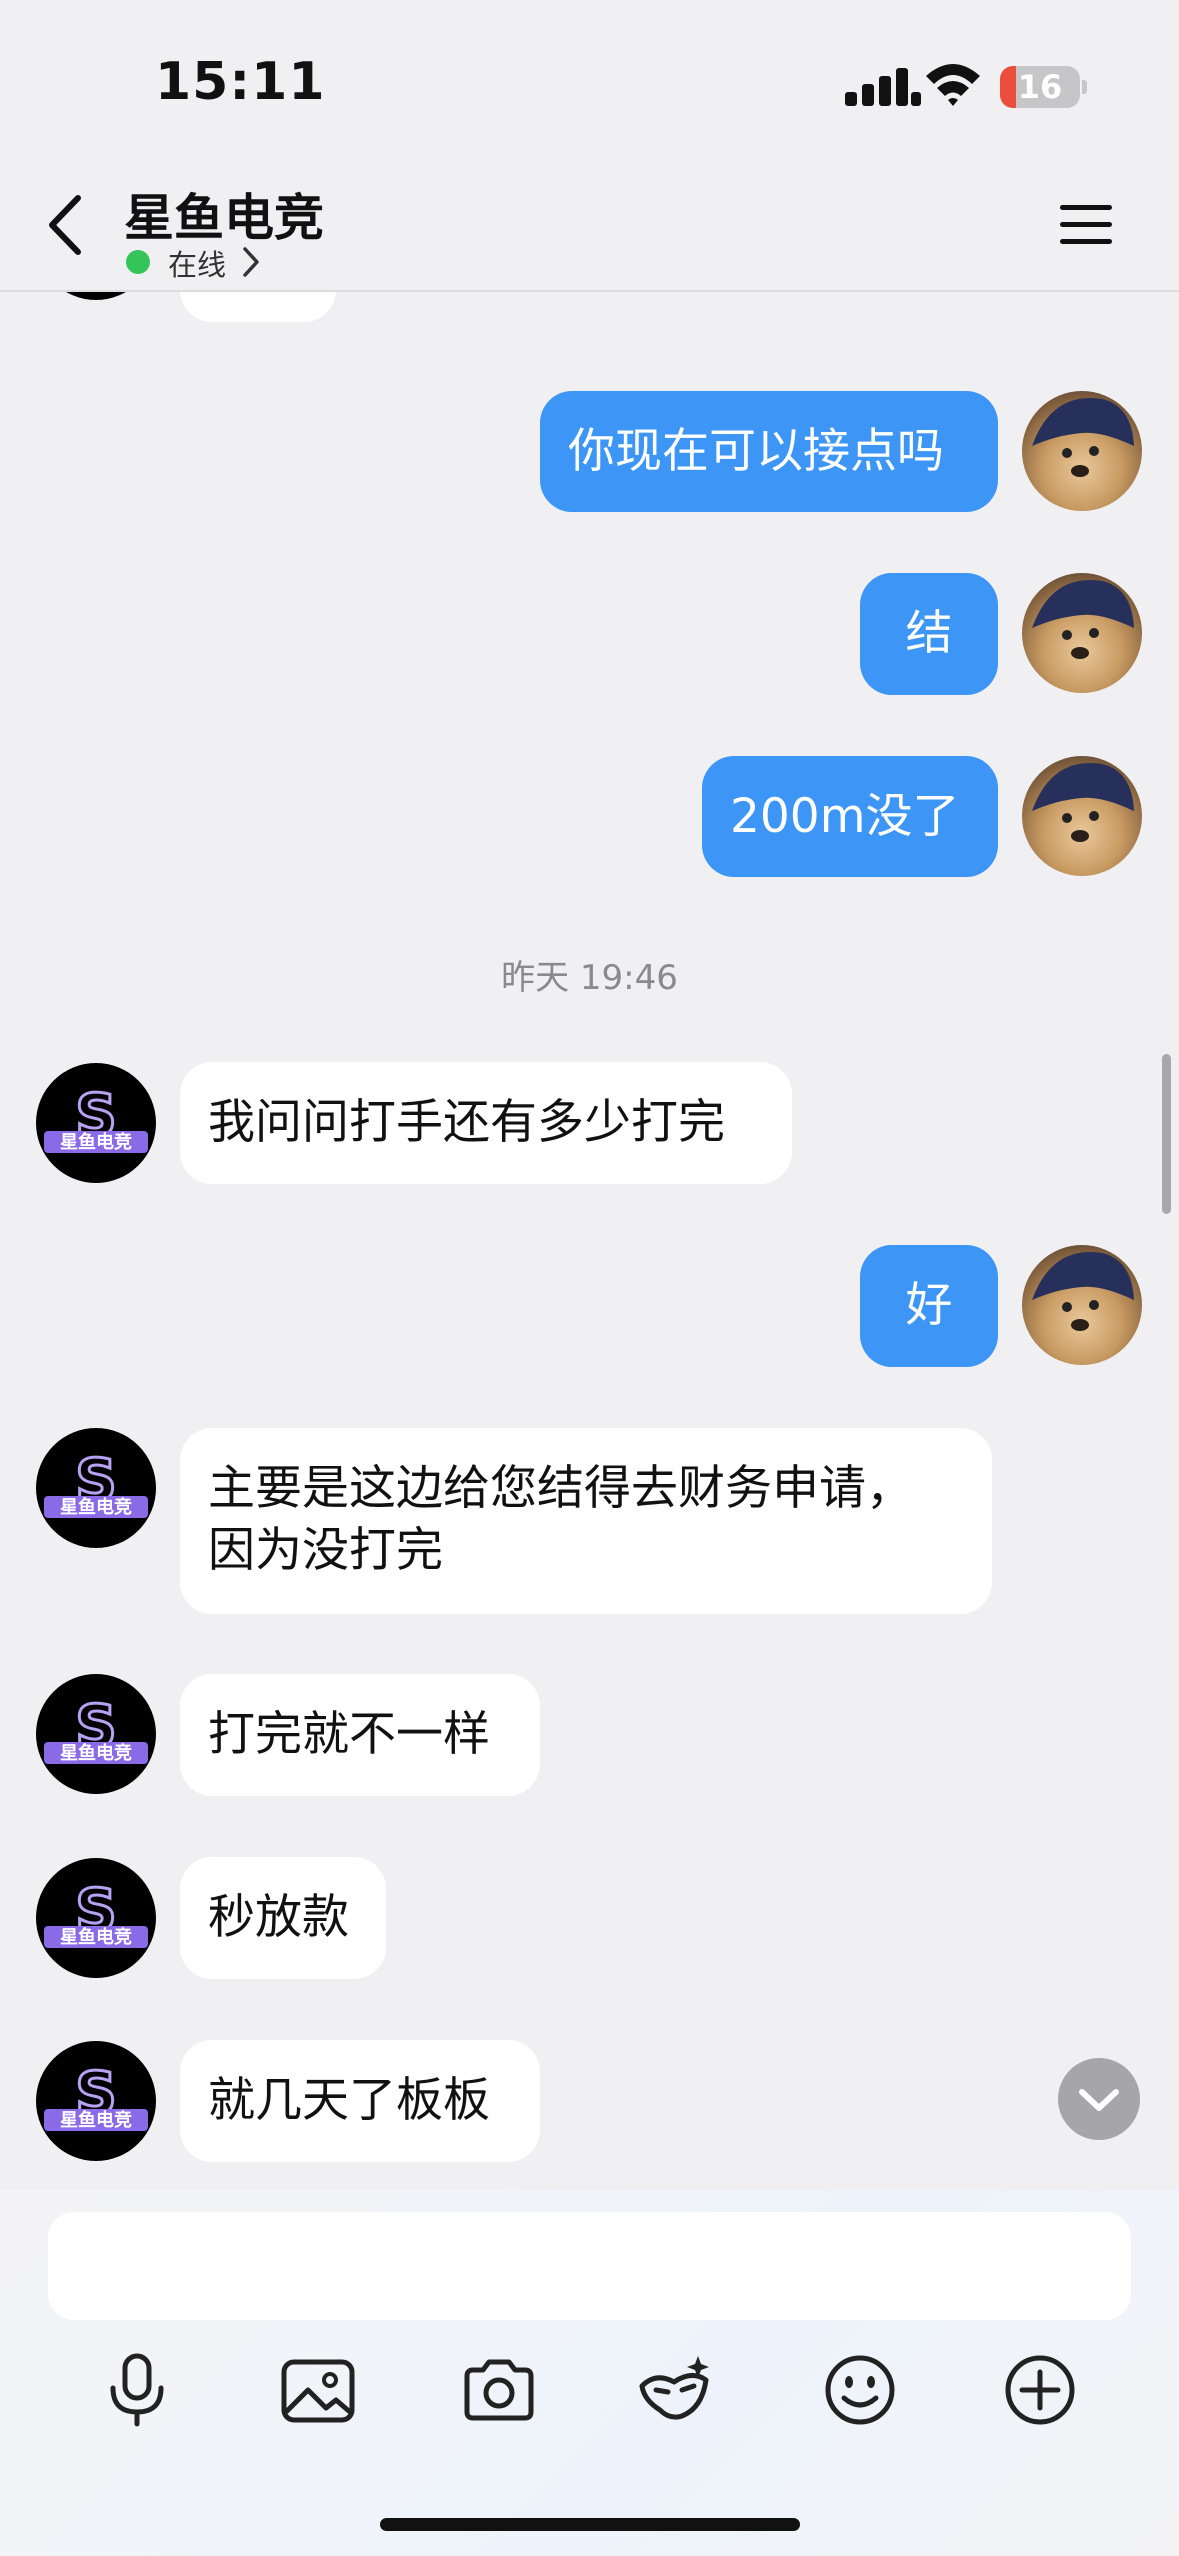  Describe the element at coordinates (1166, 1134) in the screenshot. I see `scrollbar-thumb` at that location.